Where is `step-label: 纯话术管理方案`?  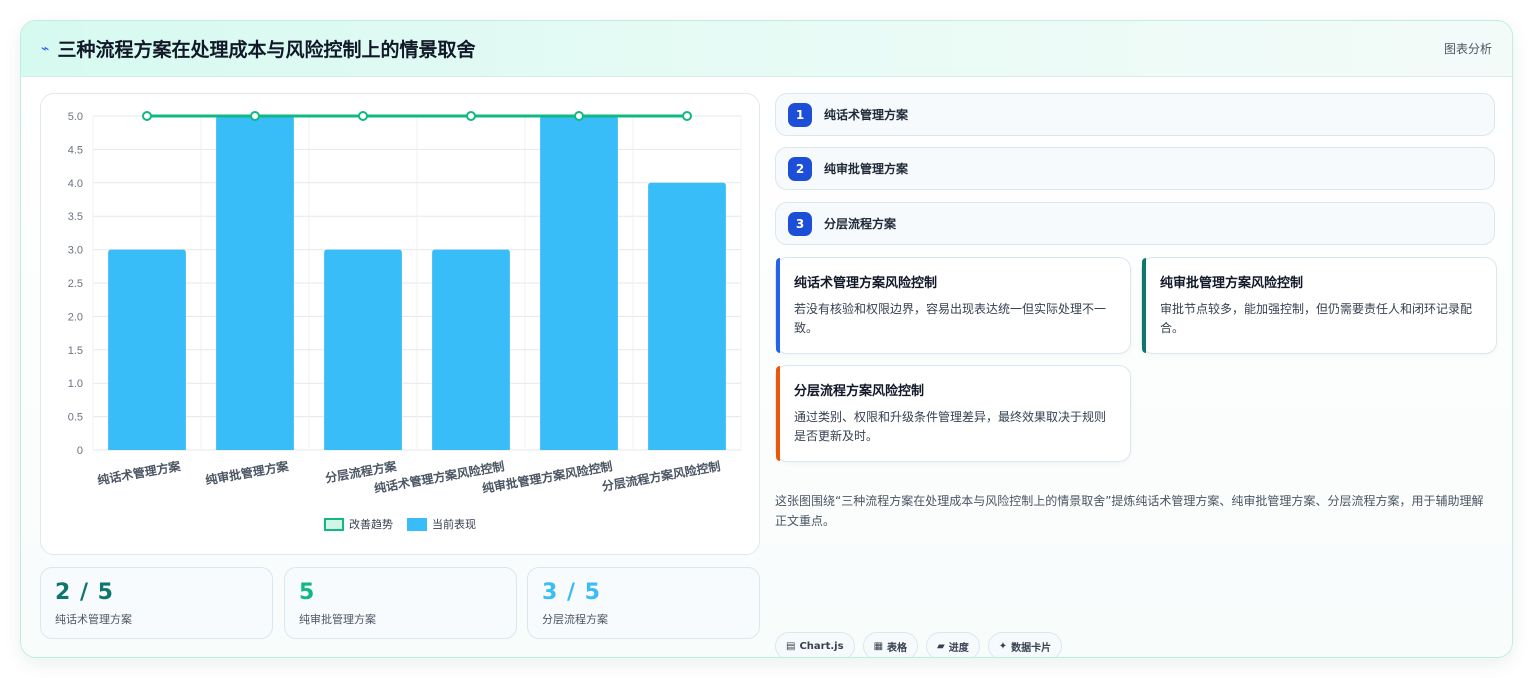 step-label: 纯话术管理方案 is located at coordinates (866, 115).